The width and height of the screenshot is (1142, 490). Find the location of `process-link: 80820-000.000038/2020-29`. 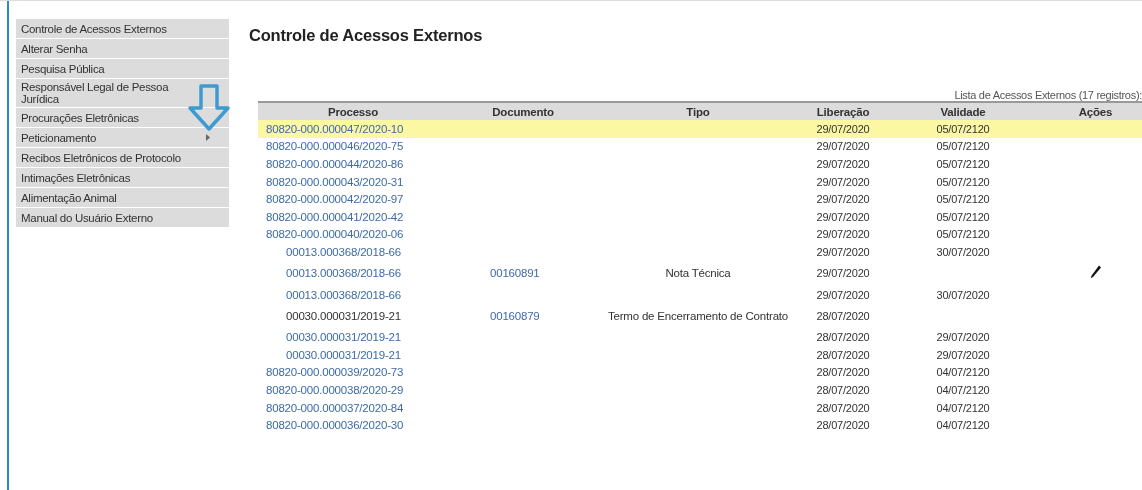

process-link: 80820-000.000038/2020-29 is located at coordinates (335, 389).